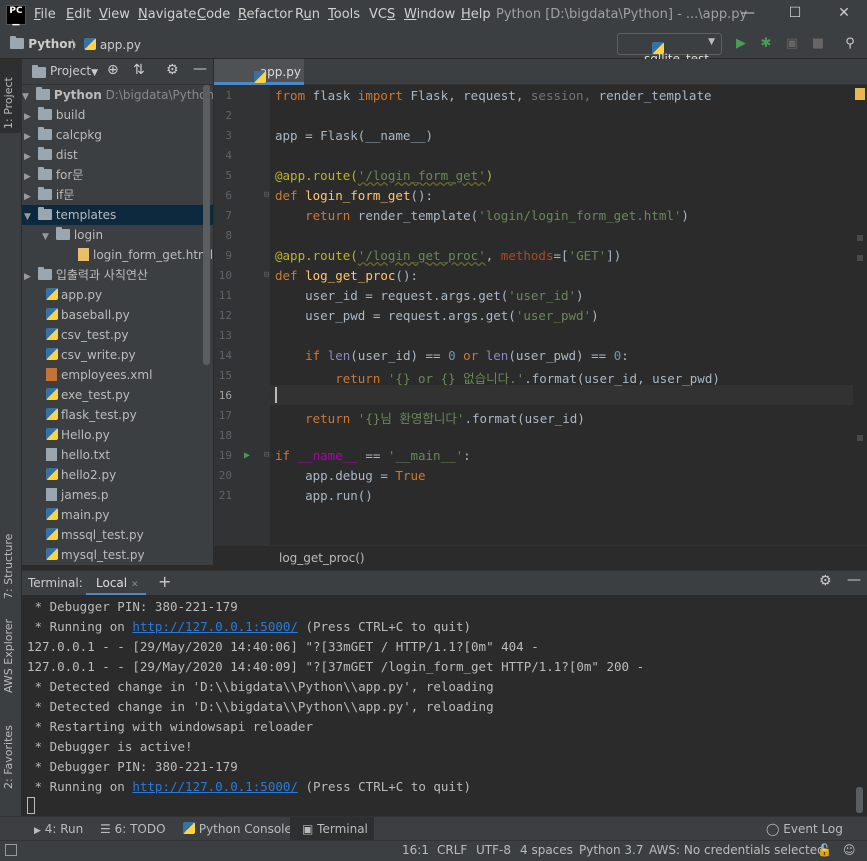 The width and height of the screenshot is (867, 861). Describe the element at coordinates (344, 14) in the screenshot. I see `menu-tools: Tools` at that location.